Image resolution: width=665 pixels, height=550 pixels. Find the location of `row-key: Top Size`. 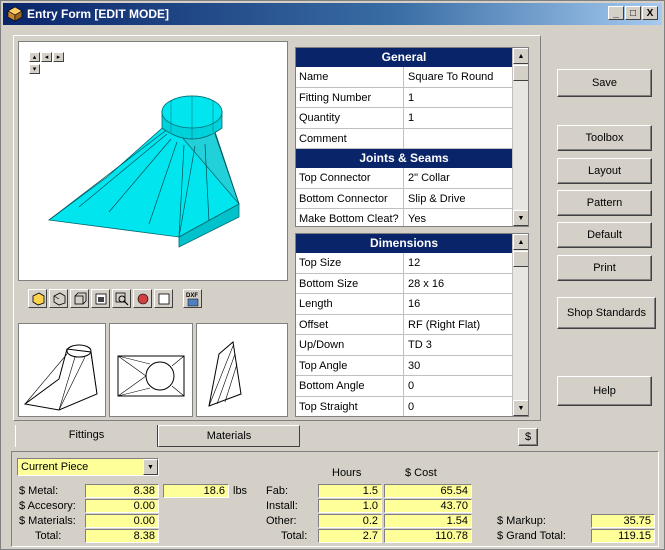

row-key: Top Size is located at coordinates (350, 263).